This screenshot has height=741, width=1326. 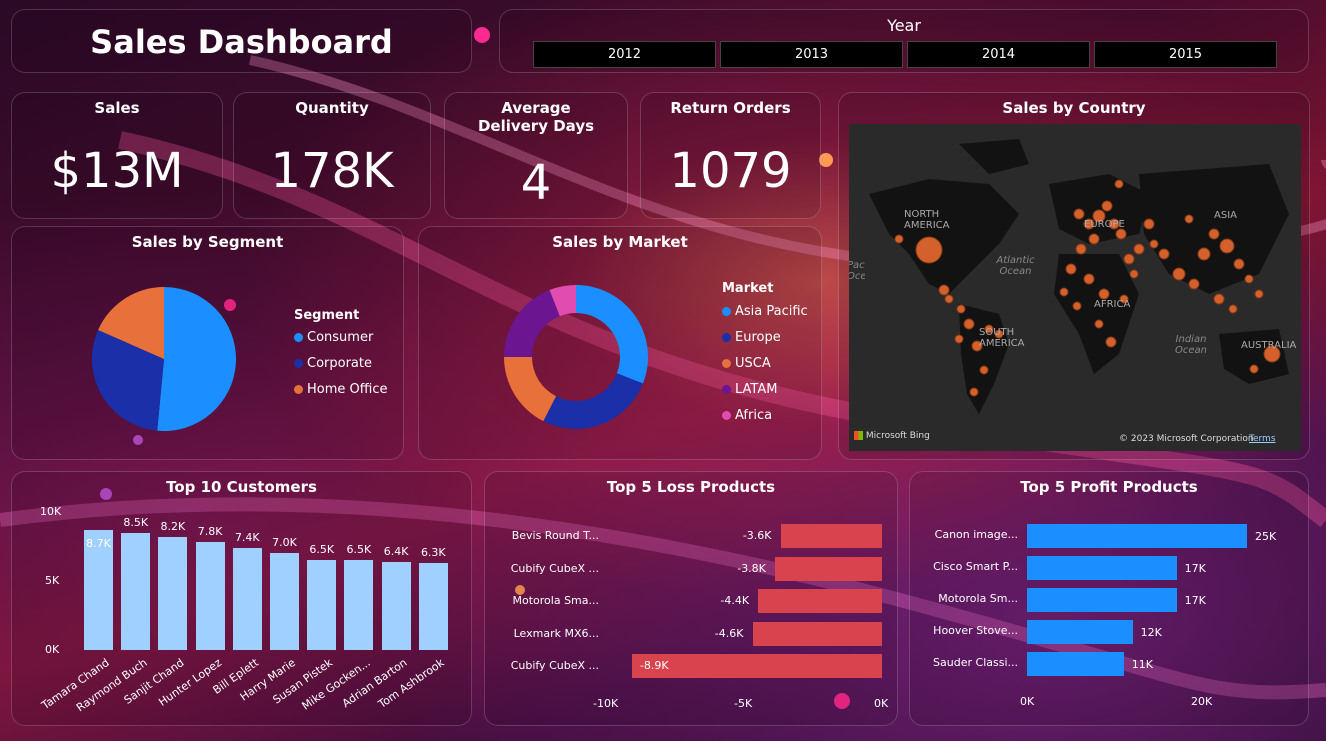 What do you see at coordinates (210, 532) in the screenshot?
I see `customer-bar-value-label: 7.8K` at bounding box center [210, 532].